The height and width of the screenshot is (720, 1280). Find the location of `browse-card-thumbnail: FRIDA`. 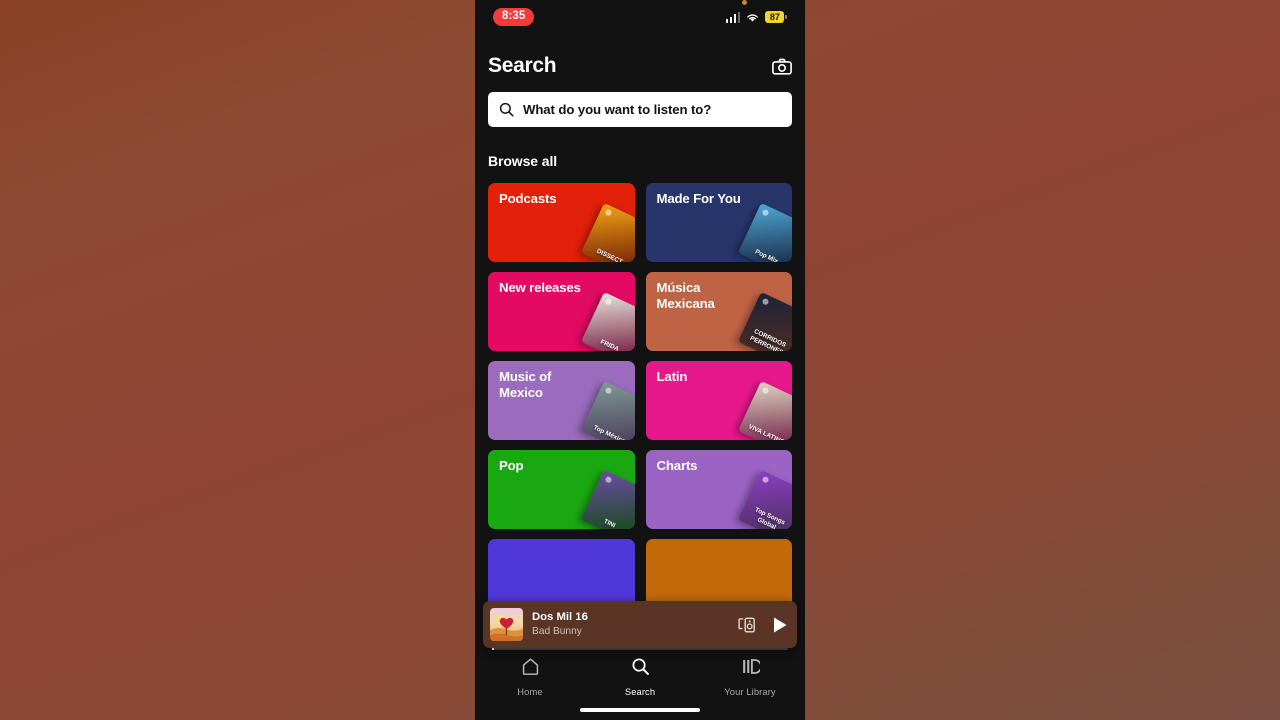

browse-card-thumbnail: FRIDA is located at coordinates (607, 321).